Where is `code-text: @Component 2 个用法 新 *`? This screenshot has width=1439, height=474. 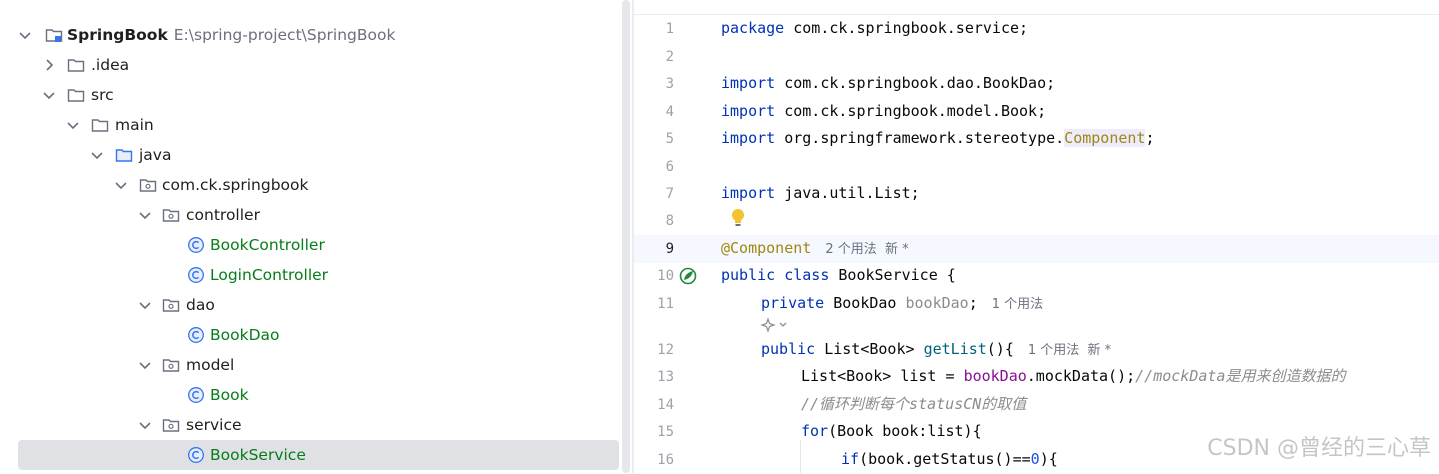
code-text: @Component 2 个用法 新 * is located at coordinates (815, 248).